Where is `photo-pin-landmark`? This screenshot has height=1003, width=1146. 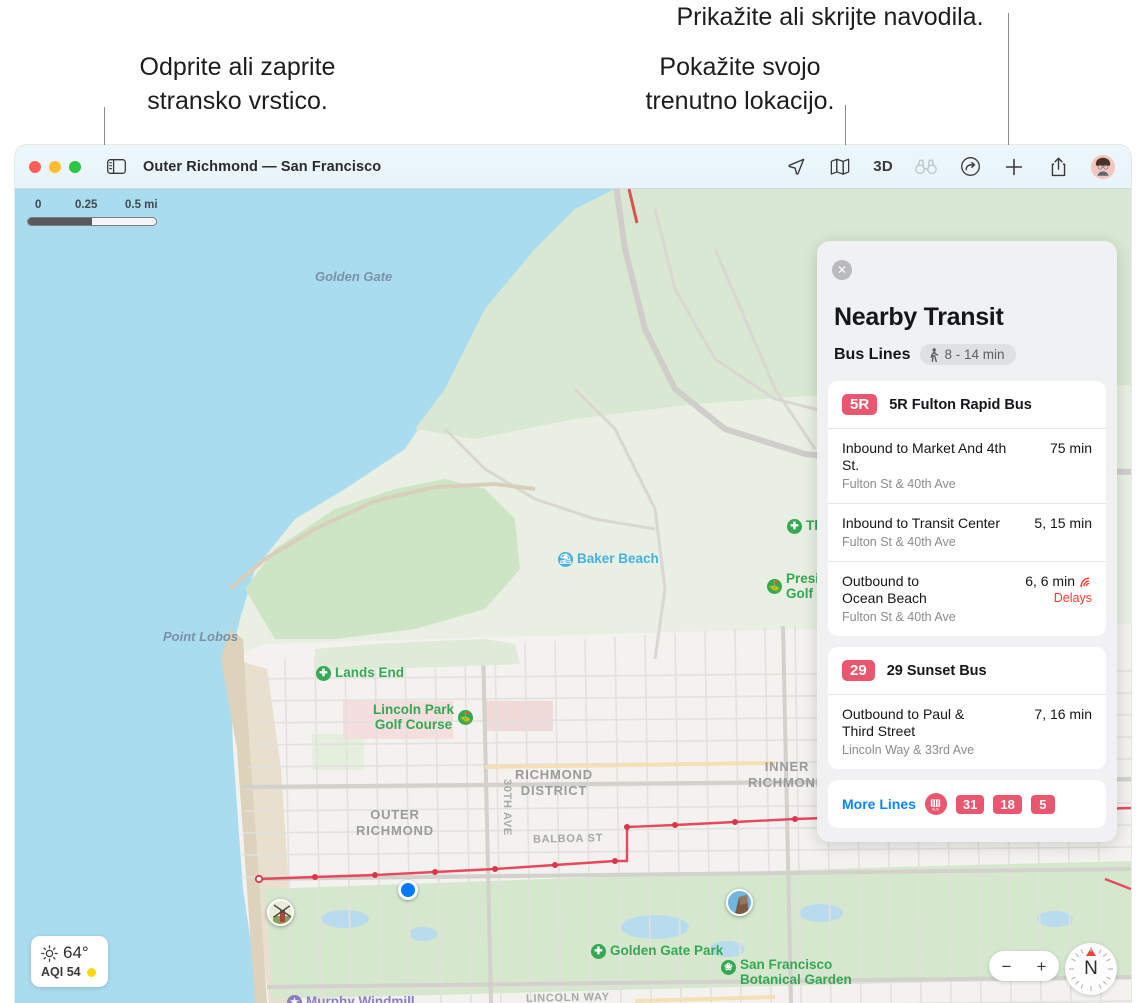
photo-pin-landmark is located at coordinates (739, 902).